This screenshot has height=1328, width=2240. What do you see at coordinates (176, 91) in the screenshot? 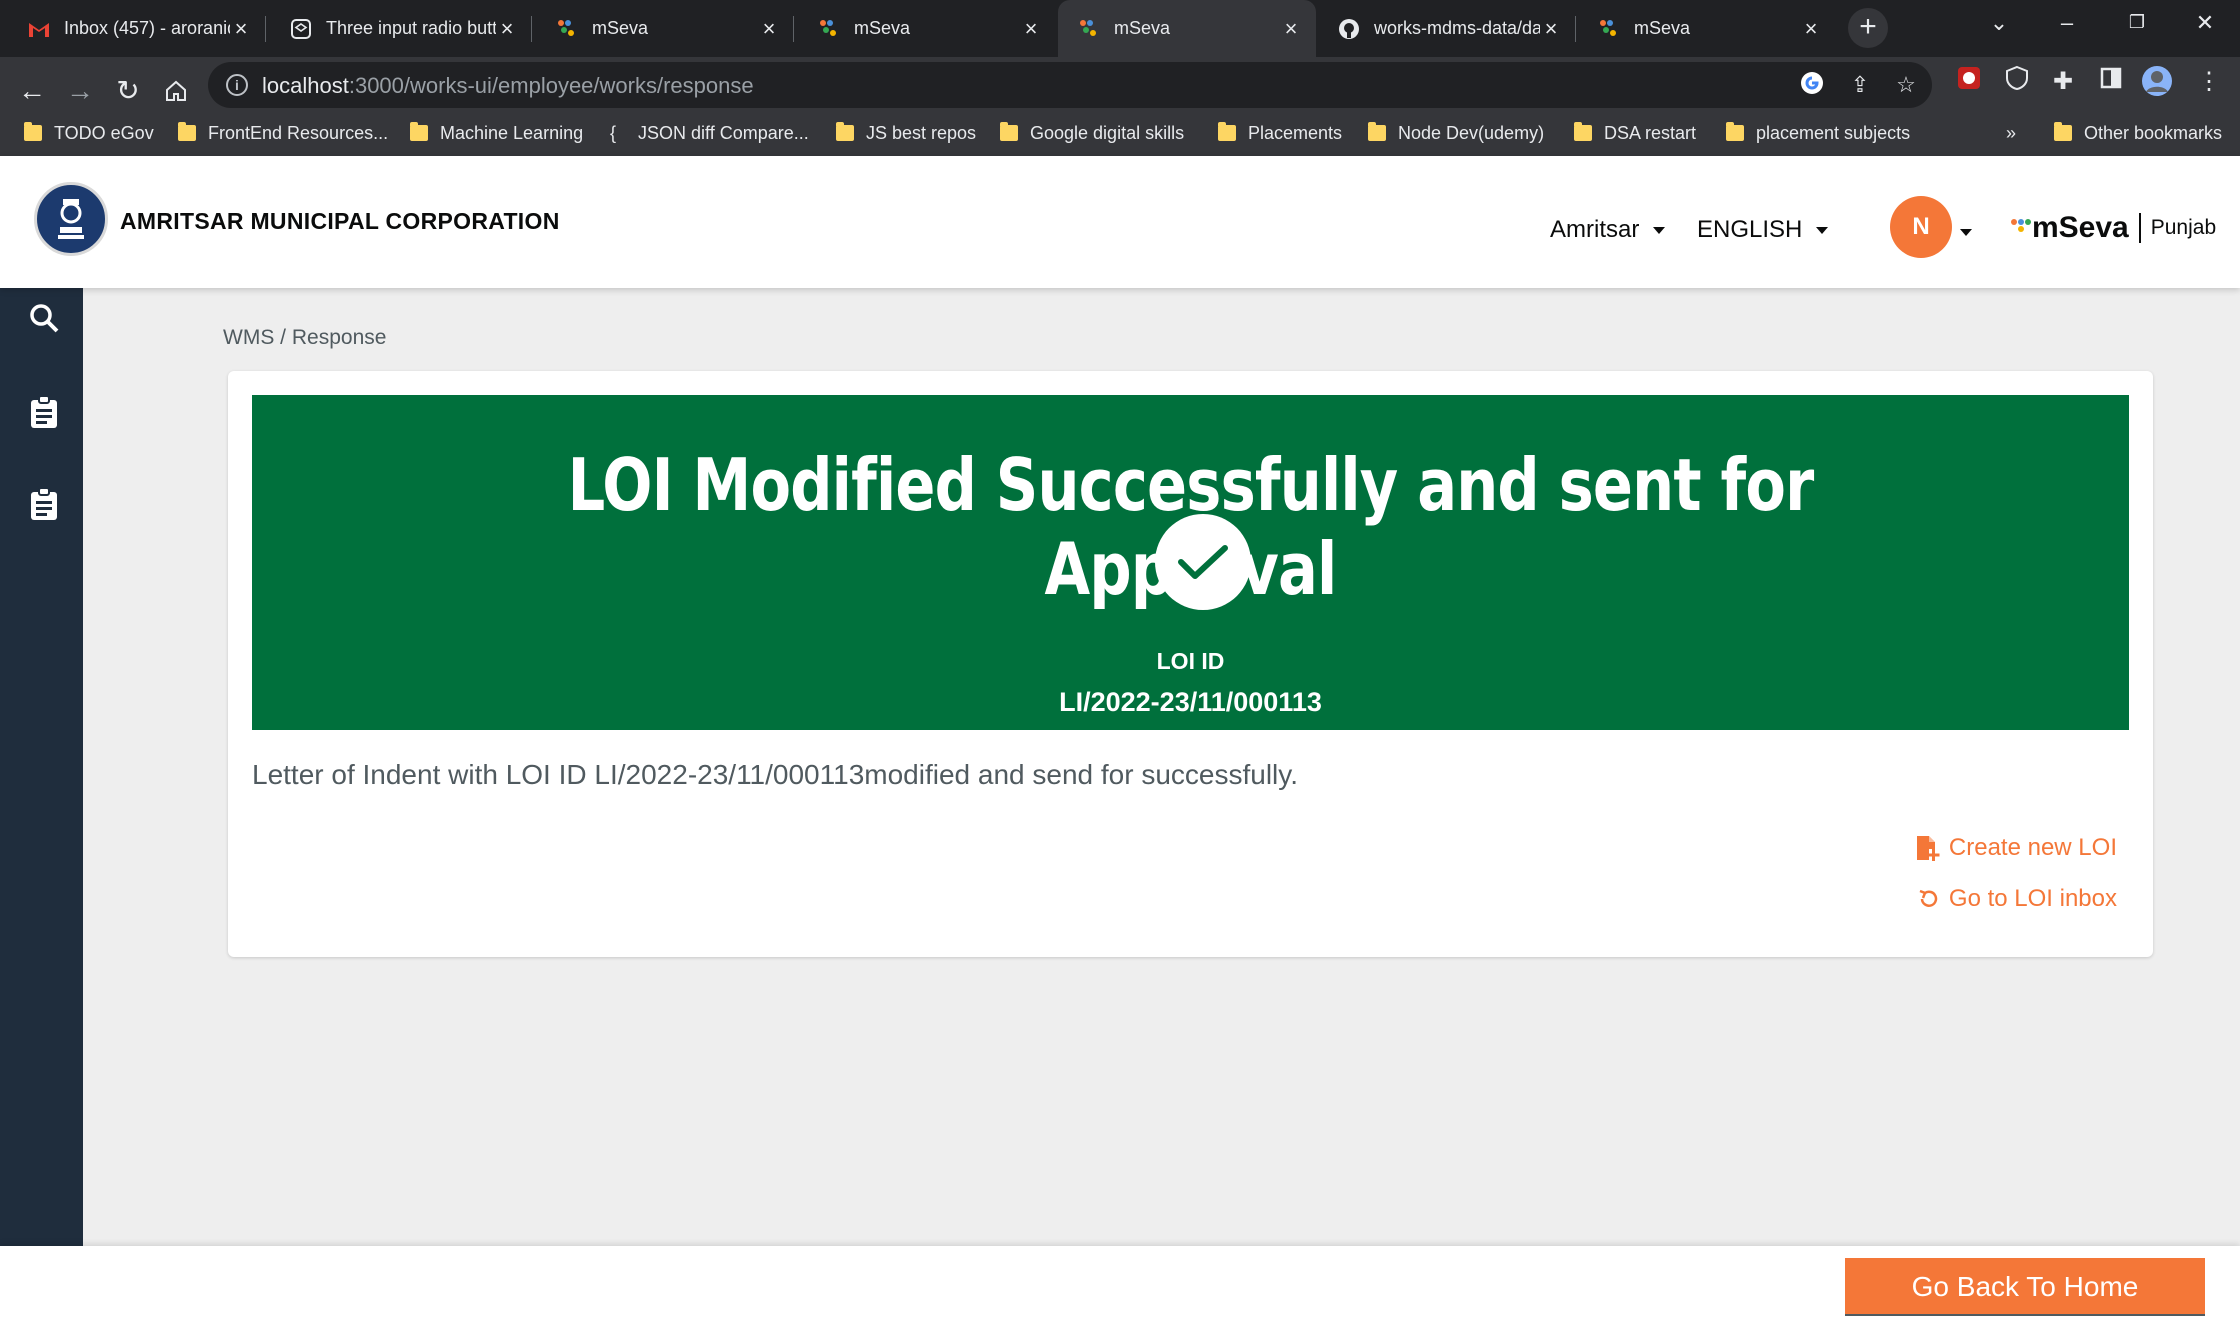
I see `home-icon` at bounding box center [176, 91].